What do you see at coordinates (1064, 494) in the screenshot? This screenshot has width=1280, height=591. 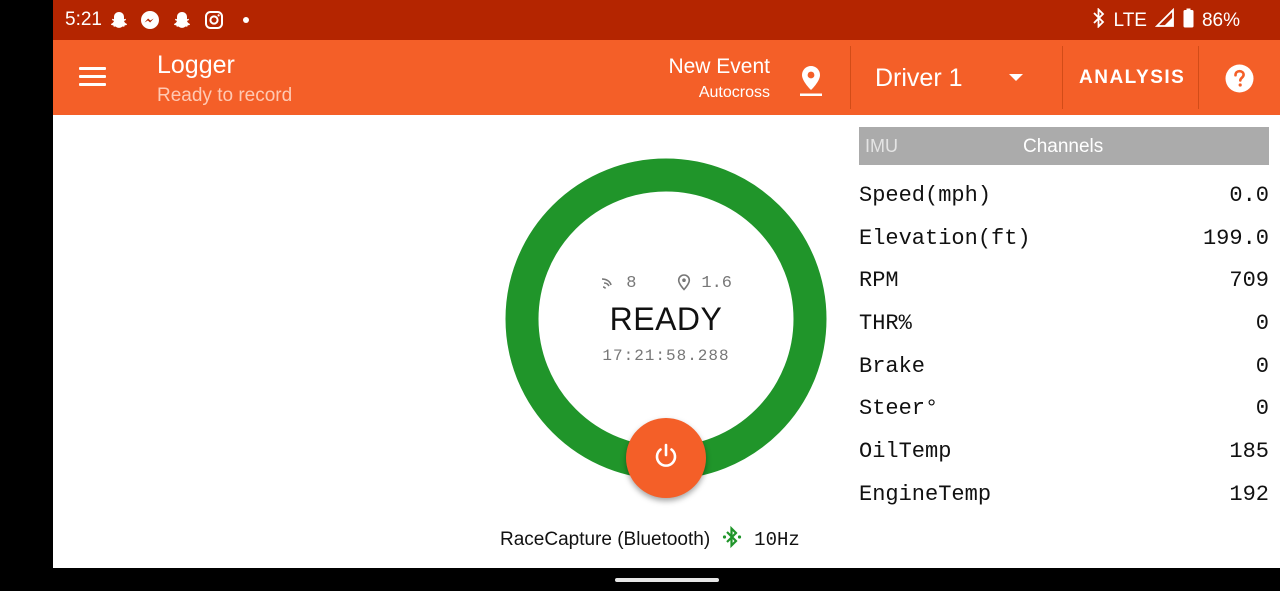 I see `channel-row: EngineTemp 192` at bounding box center [1064, 494].